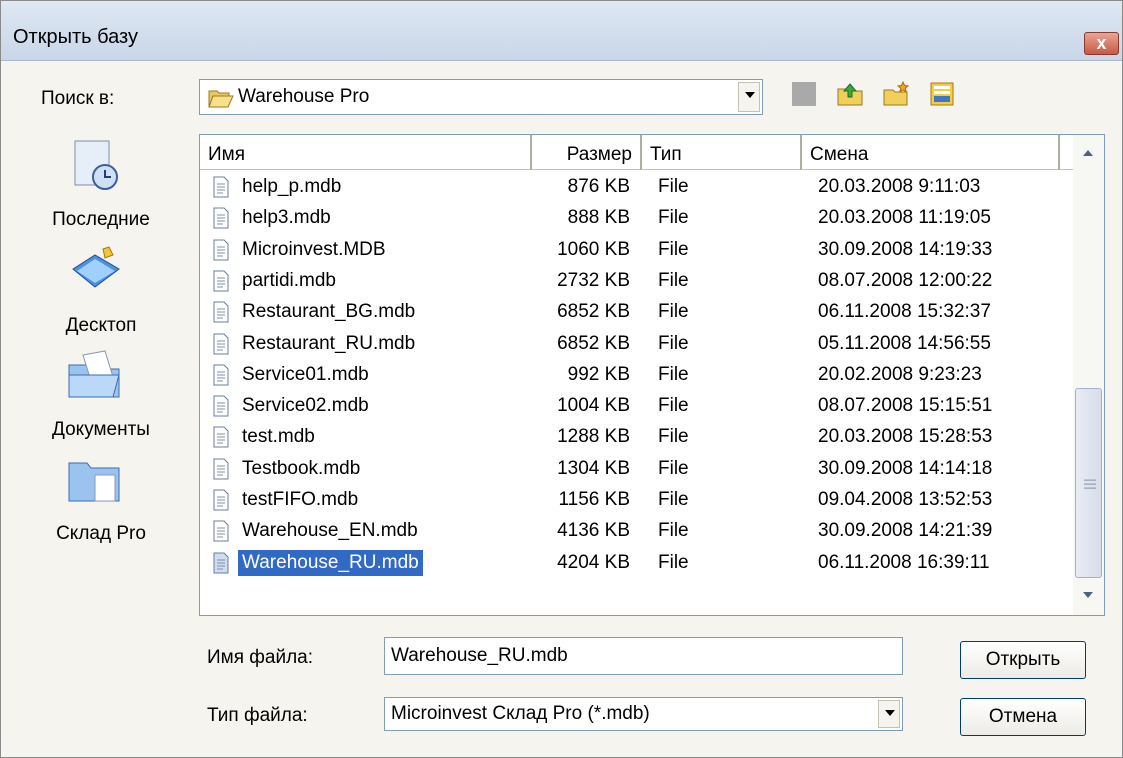 This screenshot has height=758, width=1123. I want to click on place-label: Документы, so click(101, 429).